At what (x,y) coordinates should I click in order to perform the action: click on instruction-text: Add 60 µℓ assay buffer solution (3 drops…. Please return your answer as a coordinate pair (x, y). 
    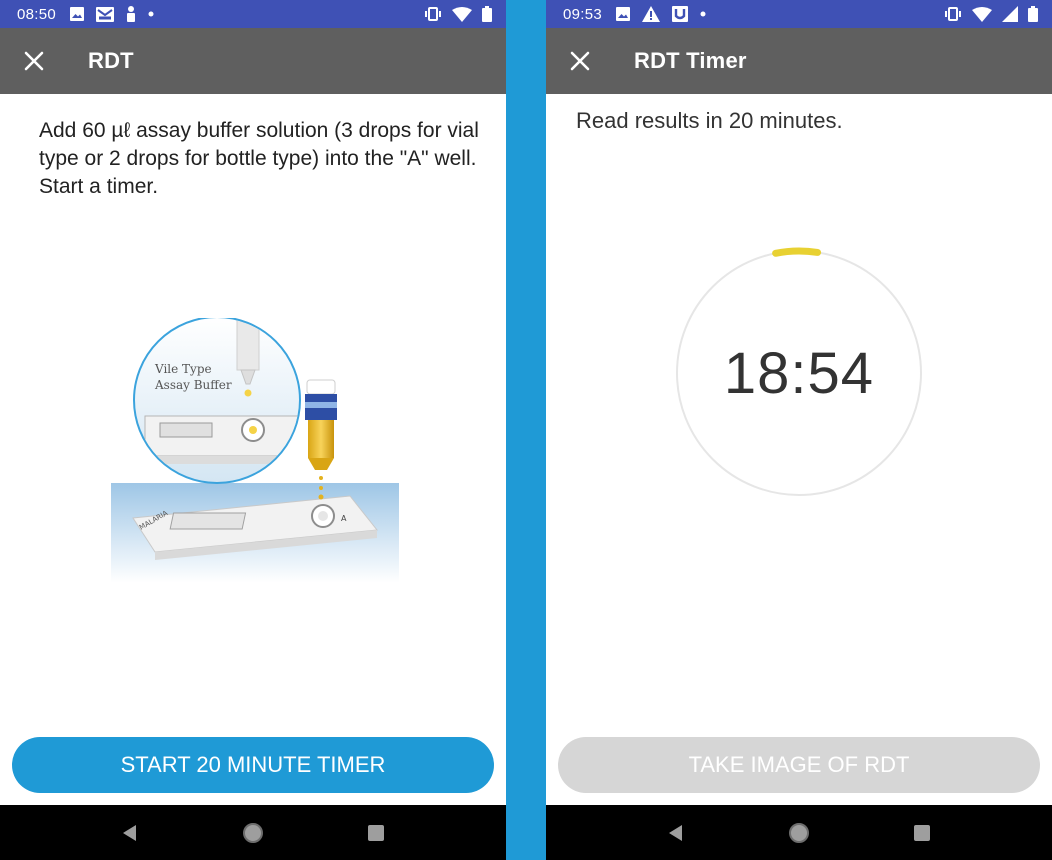
    Looking at the image, I should click on (264, 159).